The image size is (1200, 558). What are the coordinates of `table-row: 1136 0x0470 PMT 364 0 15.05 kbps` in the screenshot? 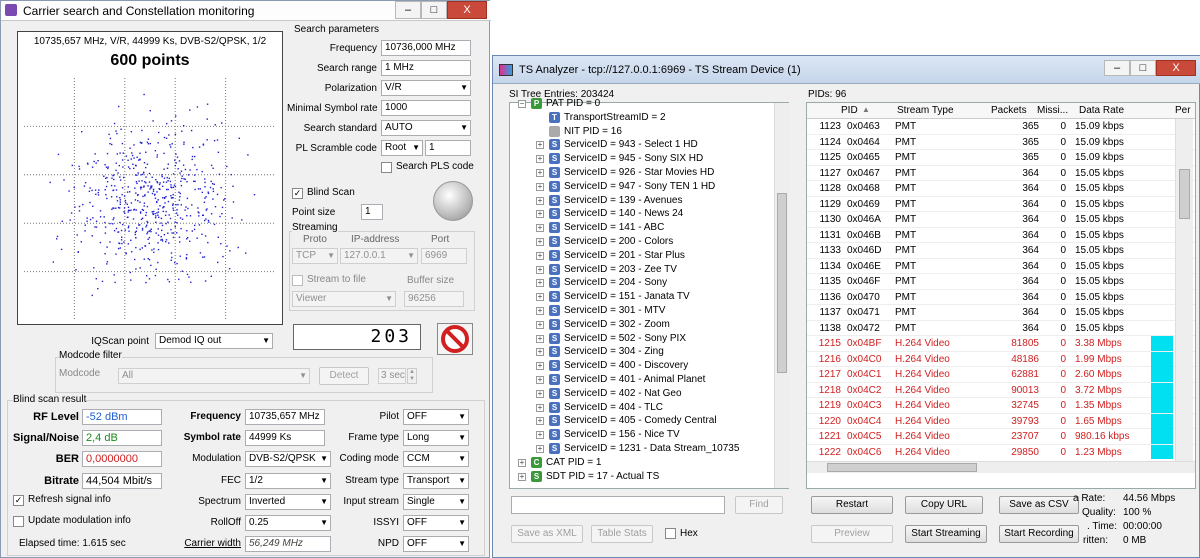 It's located at (1001, 297).